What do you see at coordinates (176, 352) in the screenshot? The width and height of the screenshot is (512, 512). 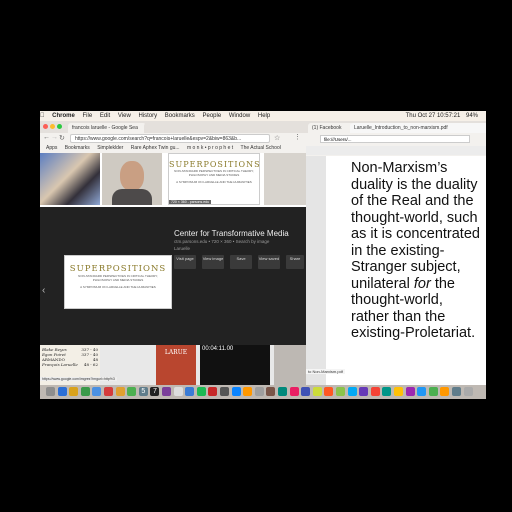 I see `book-cover-title: LARUE` at bounding box center [176, 352].